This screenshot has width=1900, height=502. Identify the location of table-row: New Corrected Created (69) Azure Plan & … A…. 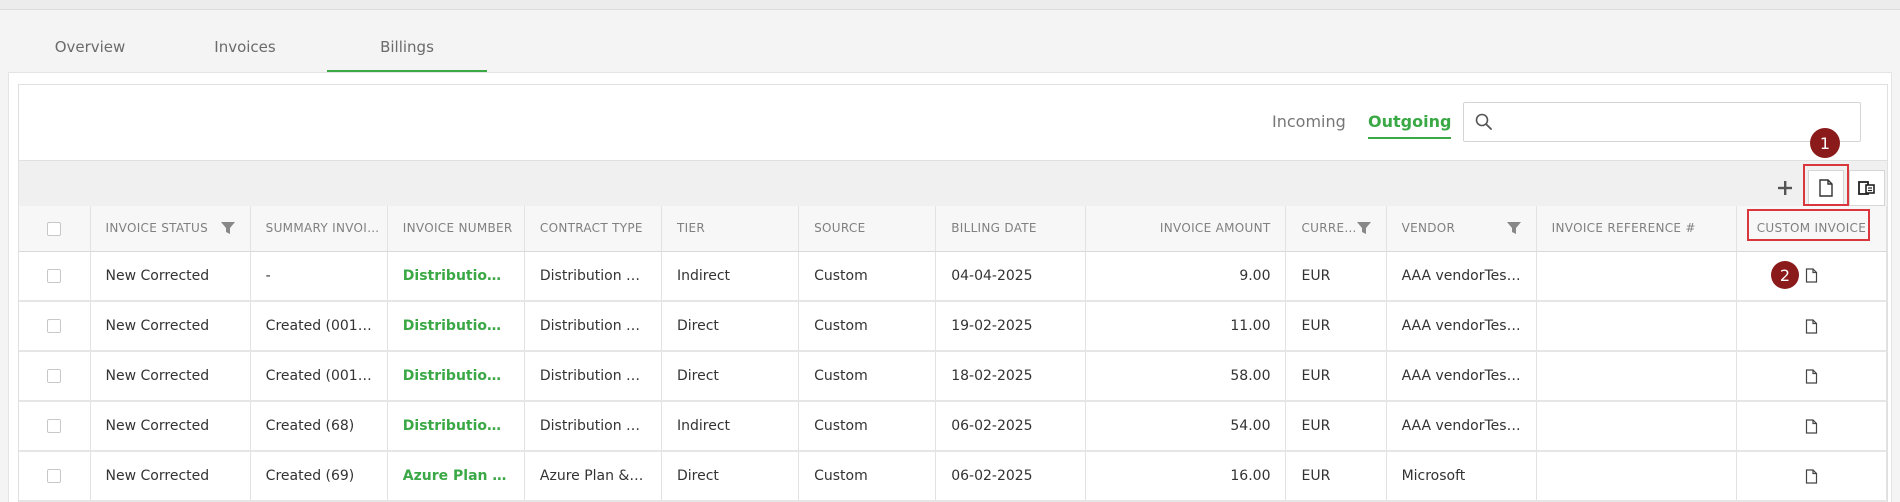
(953, 476).